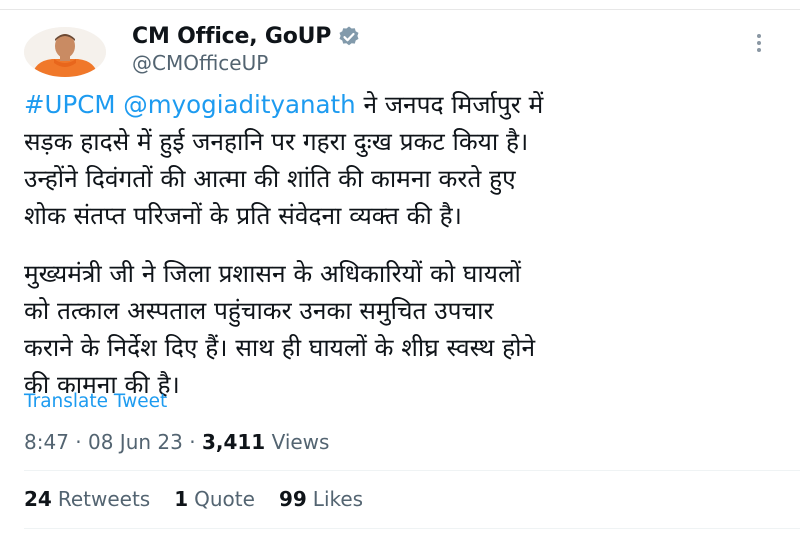  What do you see at coordinates (292, 499) in the screenshot?
I see `likes-count: 99` at bounding box center [292, 499].